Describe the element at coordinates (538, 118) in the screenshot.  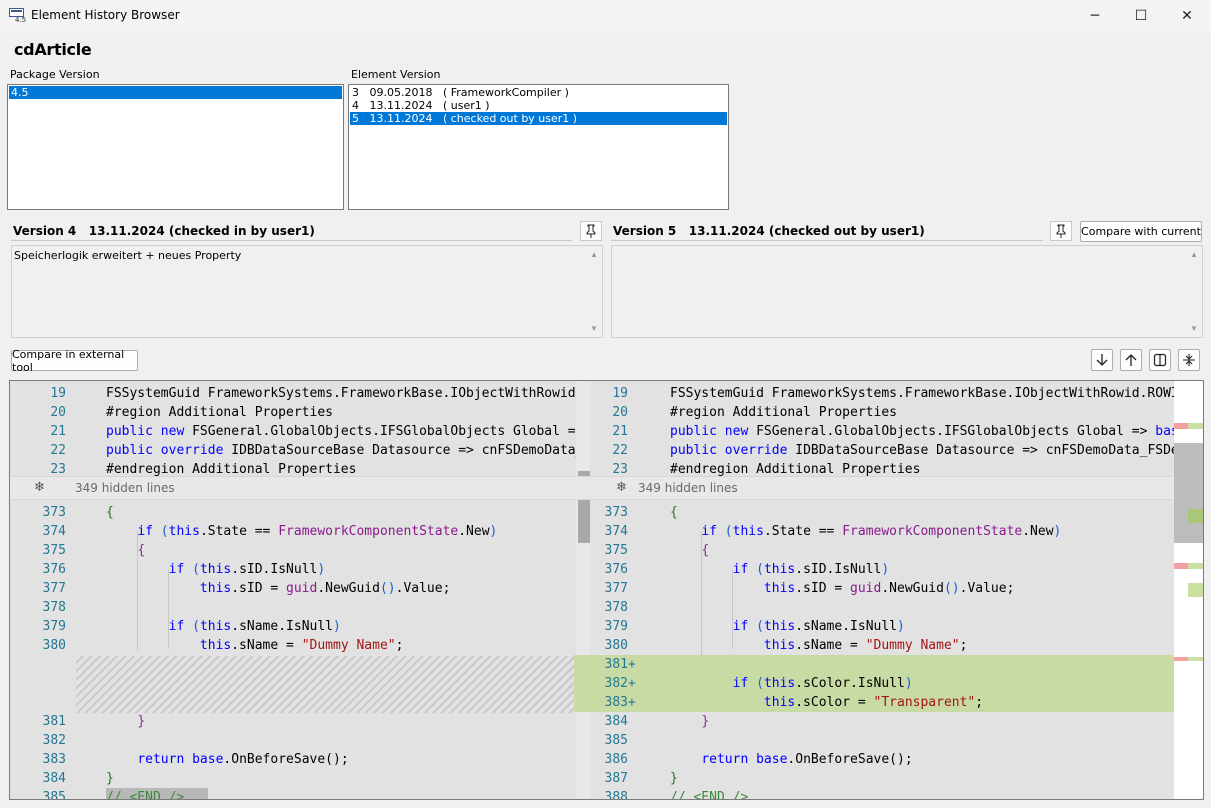
I see `element-version-item: 5 13.11.2024 ( checked out by user1 )` at that location.